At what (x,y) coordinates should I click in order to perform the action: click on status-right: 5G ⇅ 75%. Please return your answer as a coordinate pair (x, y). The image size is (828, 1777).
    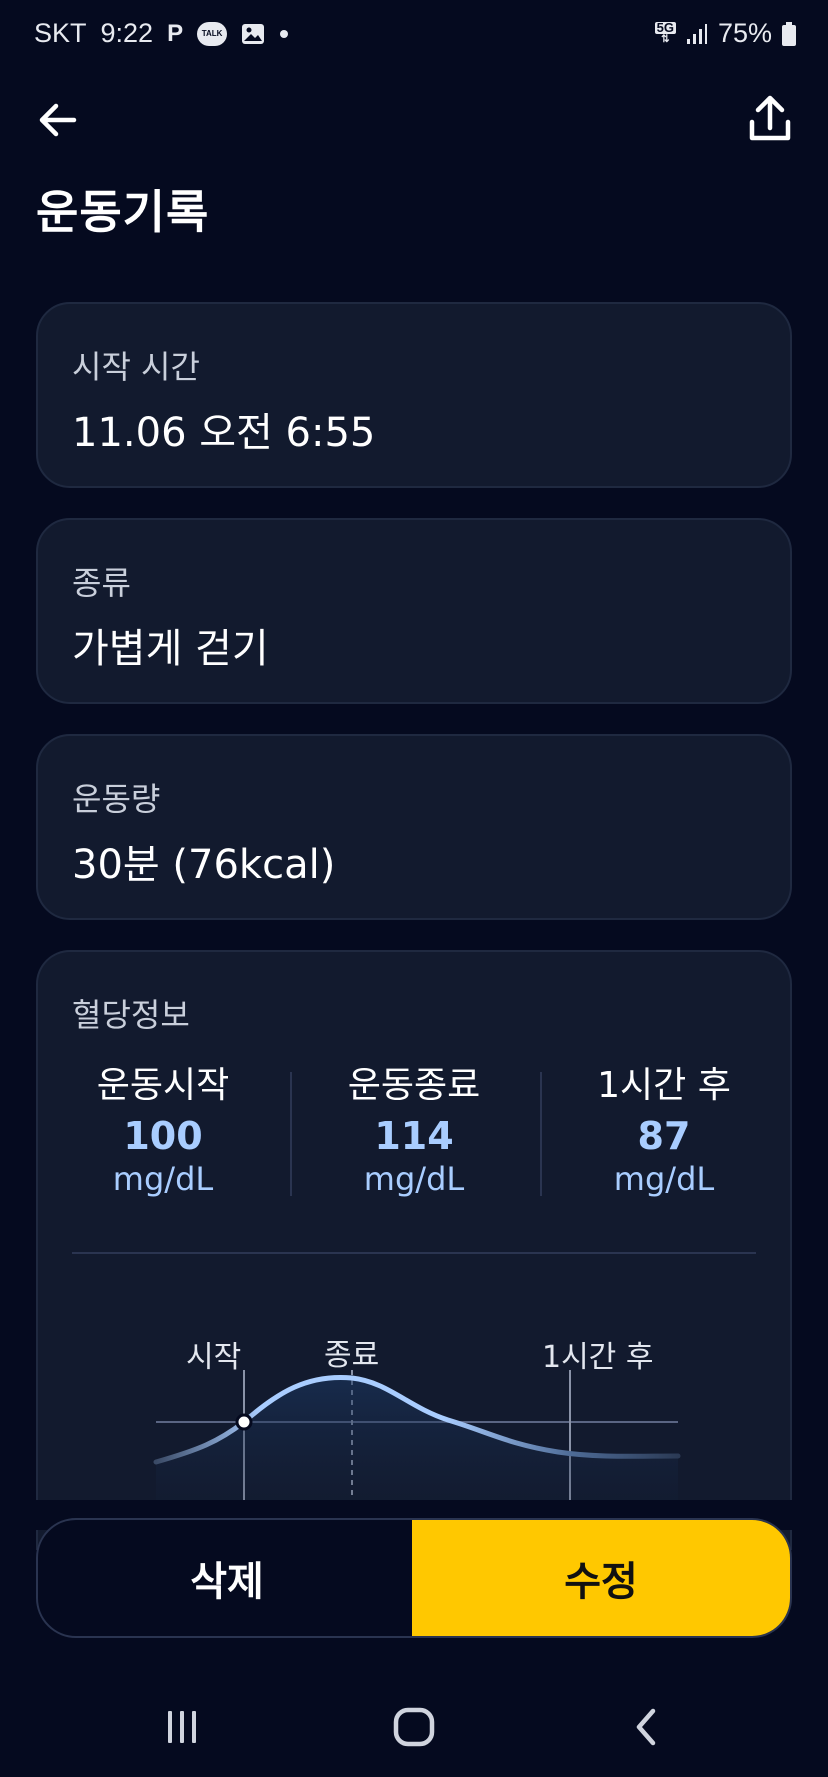
    Looking at the image, I should click on (725, 33).